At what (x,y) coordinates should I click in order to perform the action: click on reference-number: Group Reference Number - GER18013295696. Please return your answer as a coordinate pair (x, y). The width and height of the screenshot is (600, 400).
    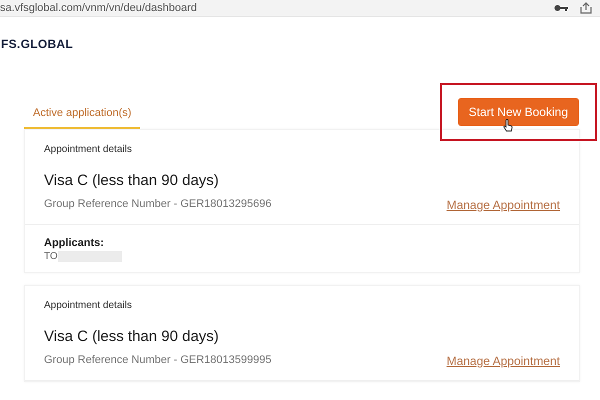
    Looking at the image, I should click on (158, 205).